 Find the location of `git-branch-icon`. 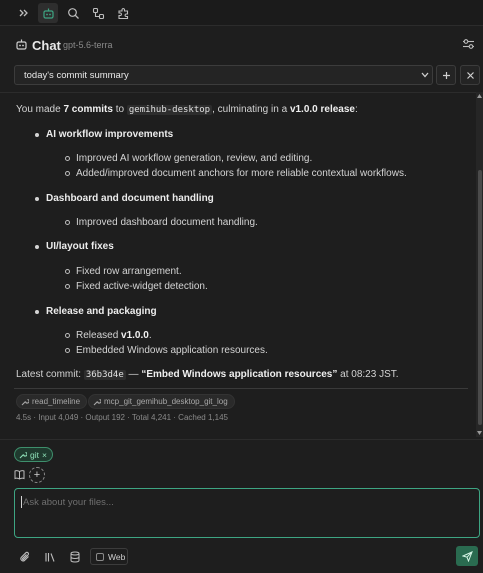

git-branch-icon is located at coordinates (98, 13).